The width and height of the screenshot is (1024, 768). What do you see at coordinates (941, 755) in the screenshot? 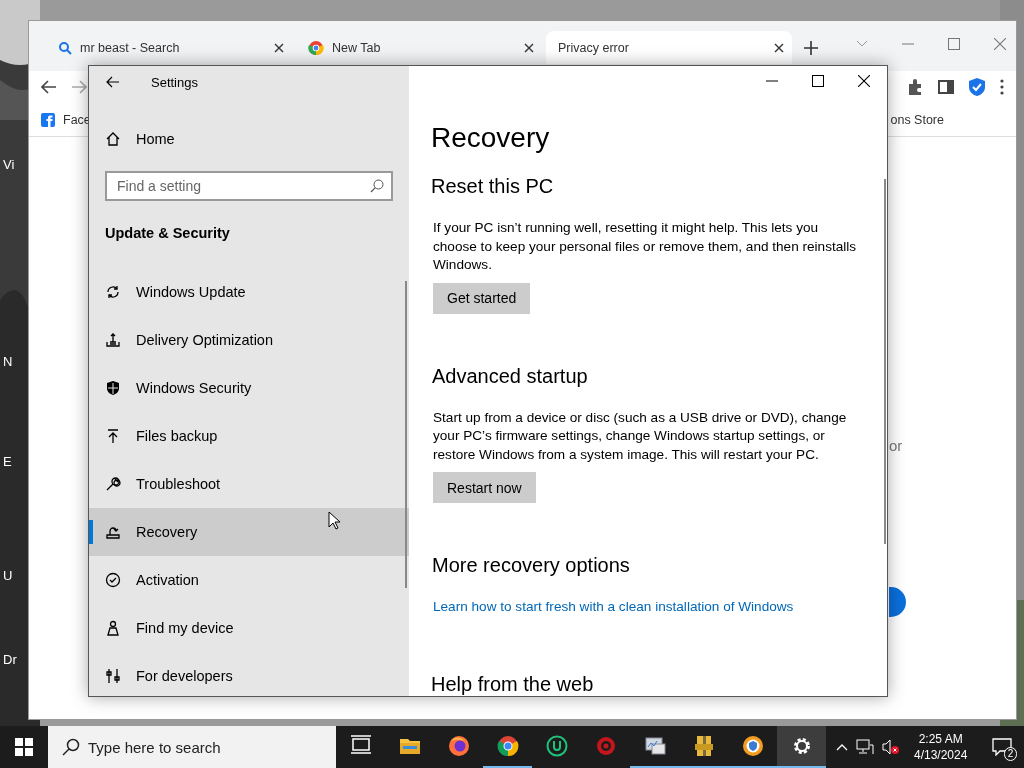
I see `clock-date: 4/13/2024` at bounding box center [941, 755].